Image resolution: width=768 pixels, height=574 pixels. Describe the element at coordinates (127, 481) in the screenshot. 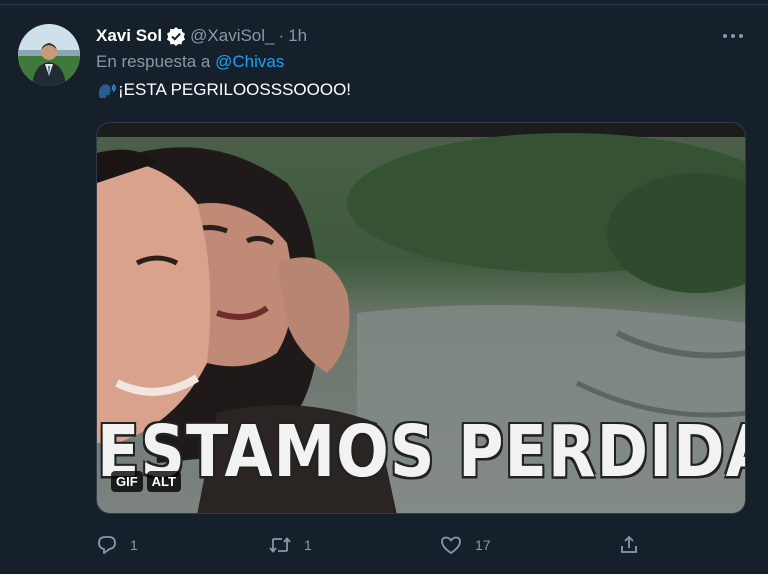

I see `gif-badge: GIF` at that location.